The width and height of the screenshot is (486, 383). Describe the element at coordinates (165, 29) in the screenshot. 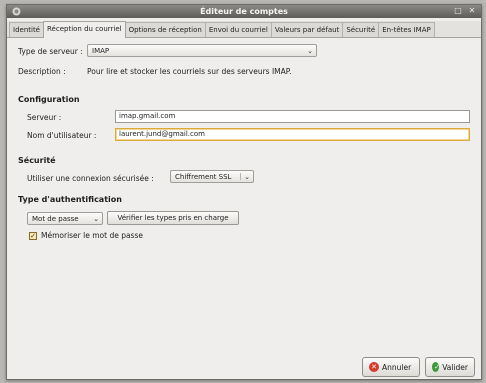

I see `tab-options-reception: Options de réception` at that location.